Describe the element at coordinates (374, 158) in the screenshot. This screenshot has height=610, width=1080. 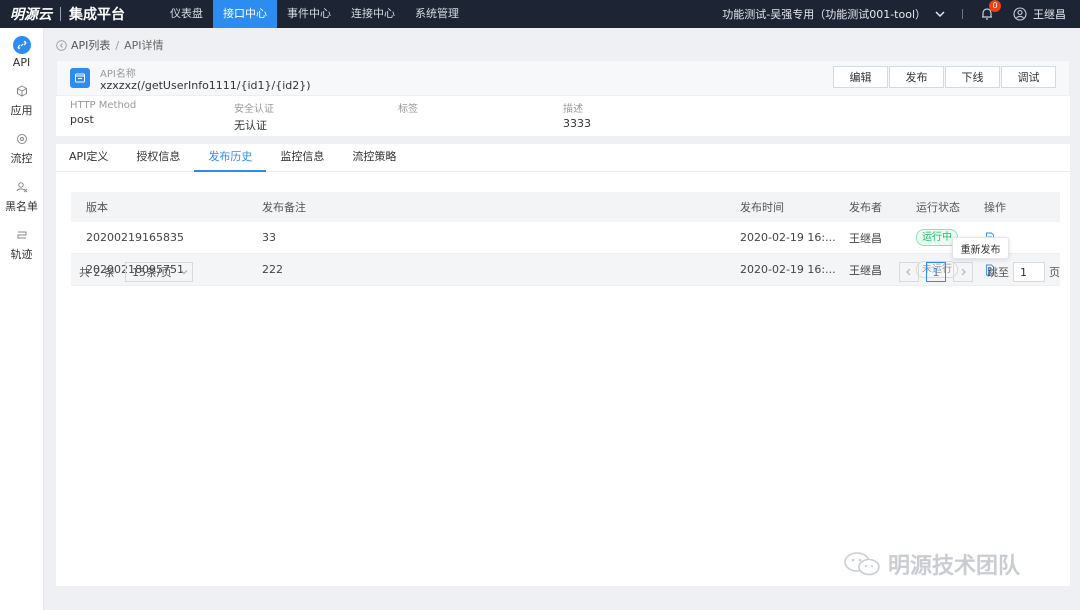
I see `tab-flow-policy: 流控策略` at that location.